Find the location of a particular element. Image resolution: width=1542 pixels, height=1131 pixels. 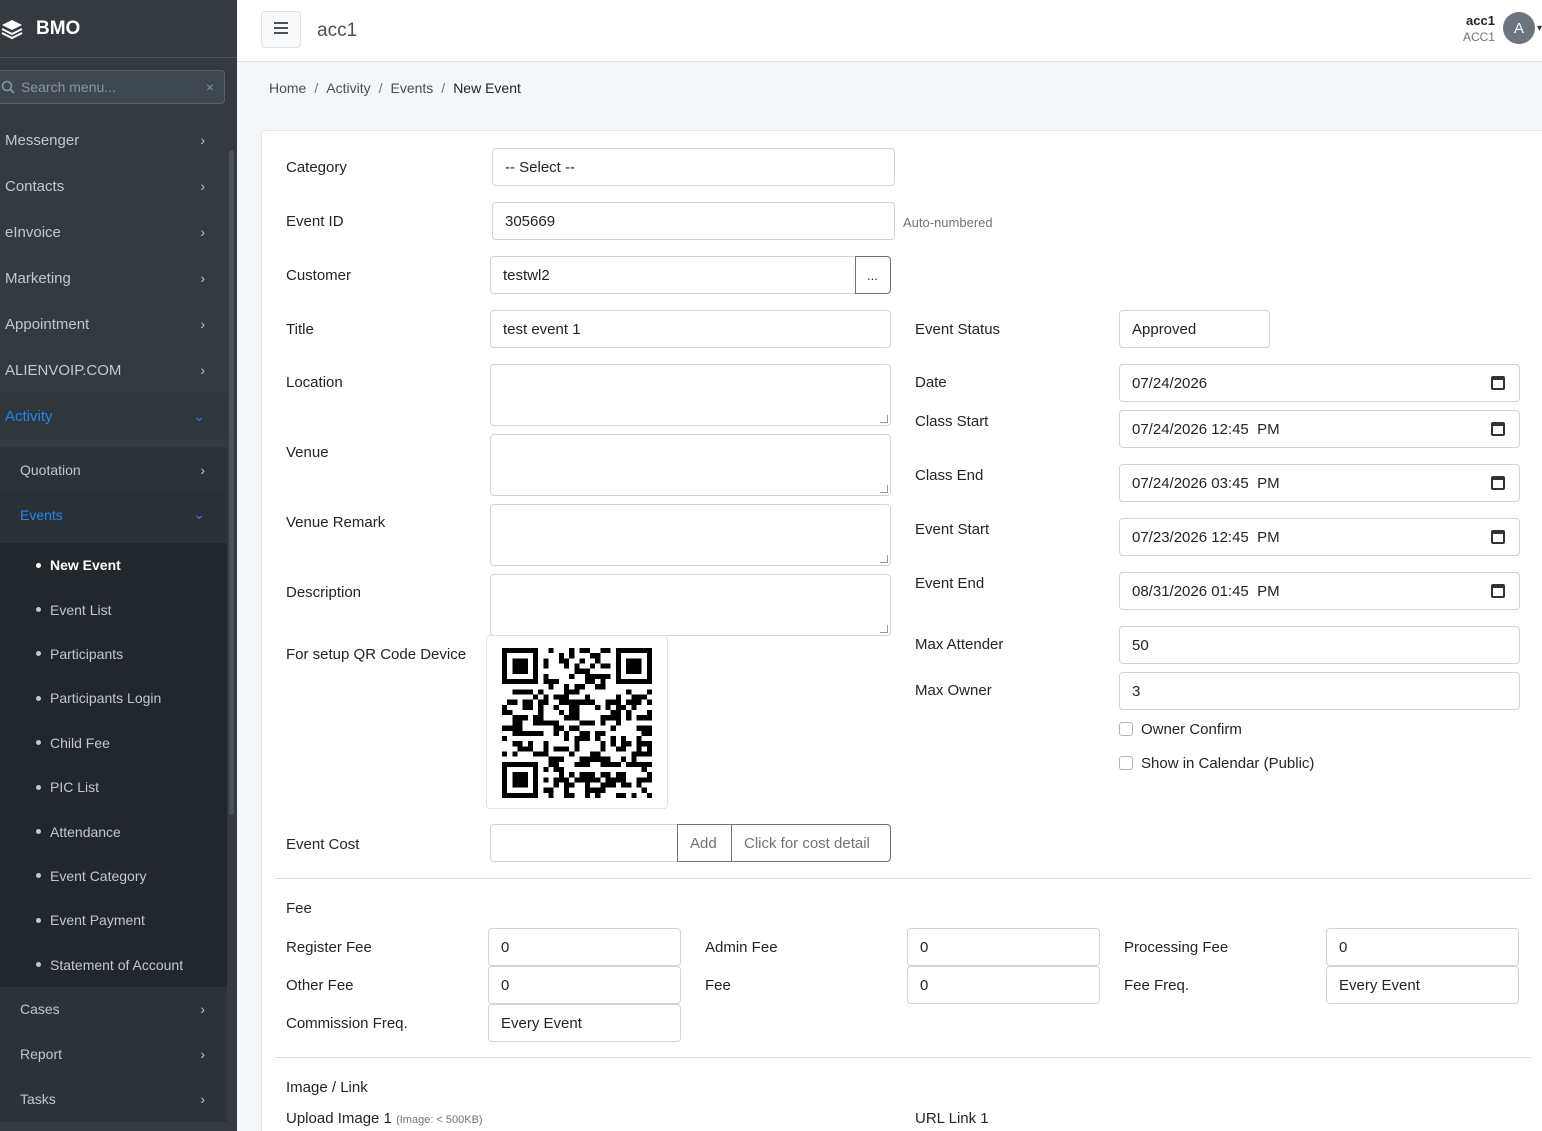

event-end-field: 08/31/2026 01:45 PM is located at coordinates (1319, 591).